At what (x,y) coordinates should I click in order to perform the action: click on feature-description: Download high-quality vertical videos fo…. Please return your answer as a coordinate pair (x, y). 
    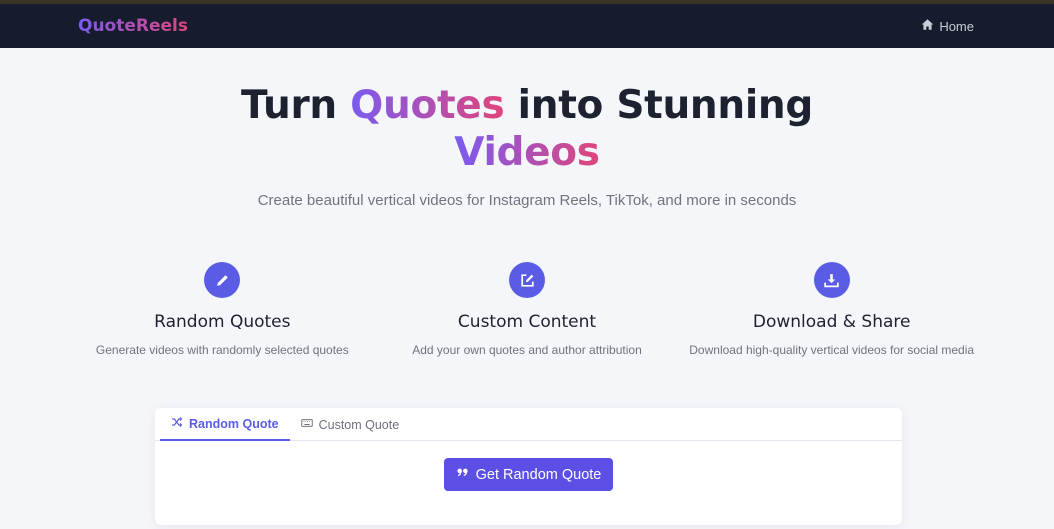
    Looking at the image, I should click on (832, 350).